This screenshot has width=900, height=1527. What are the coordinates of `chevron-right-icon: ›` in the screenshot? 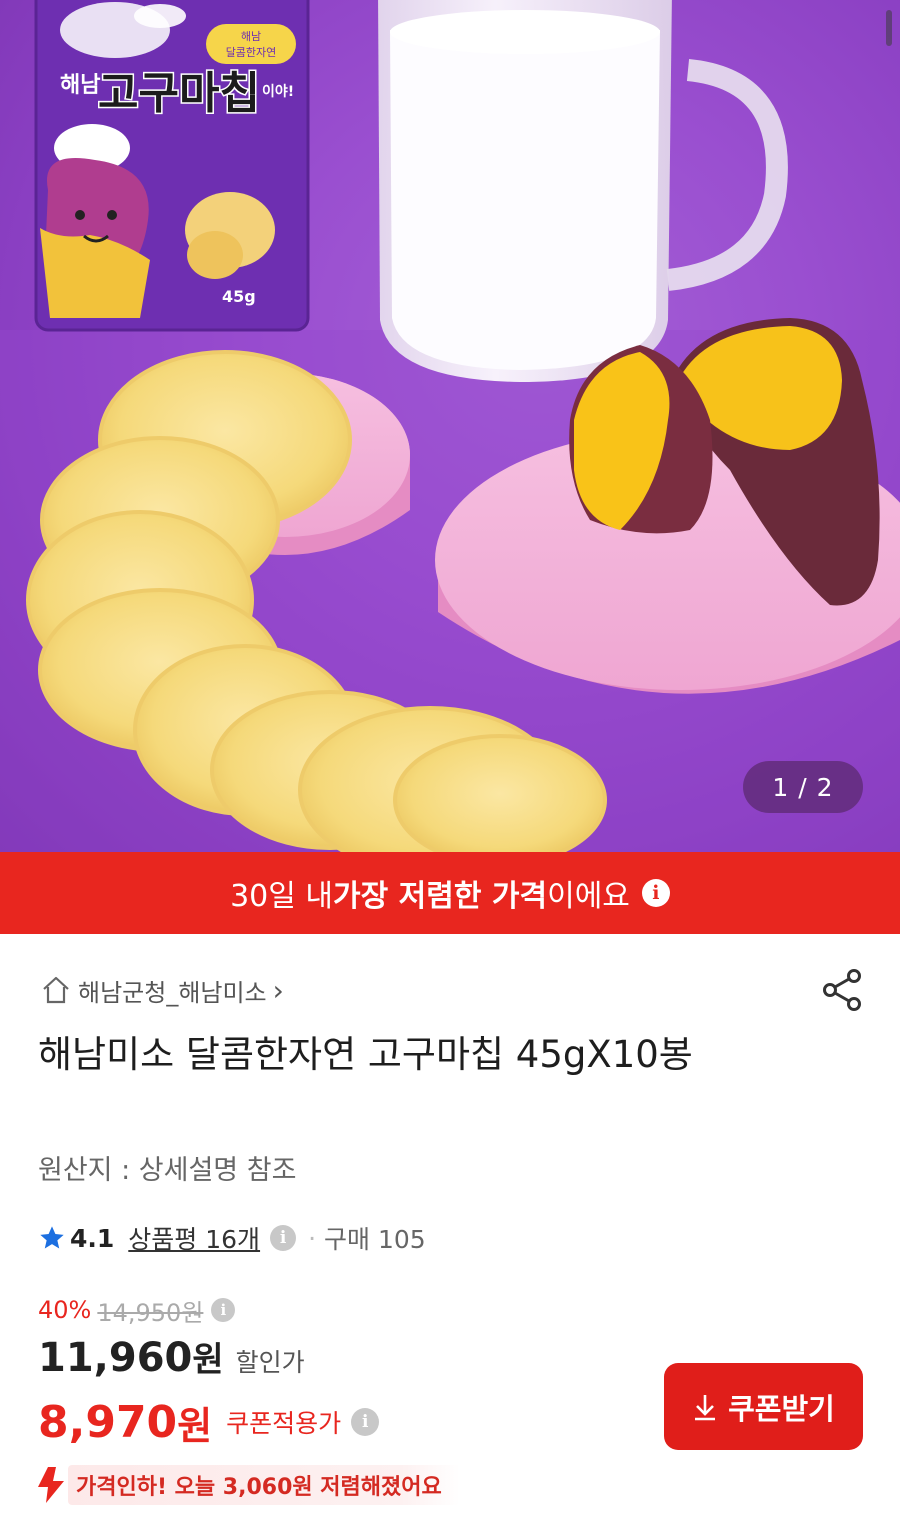 It's located at (278, 990).